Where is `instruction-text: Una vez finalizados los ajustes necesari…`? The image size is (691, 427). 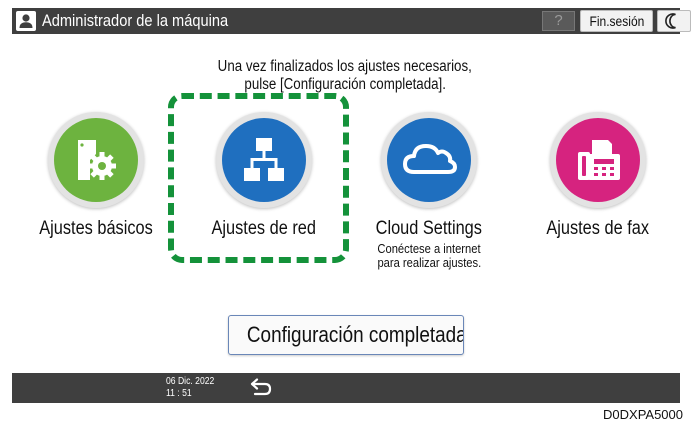 instruction-text: Una vez finalizados los ajustes necesari… is located at coordinates (345, 75).